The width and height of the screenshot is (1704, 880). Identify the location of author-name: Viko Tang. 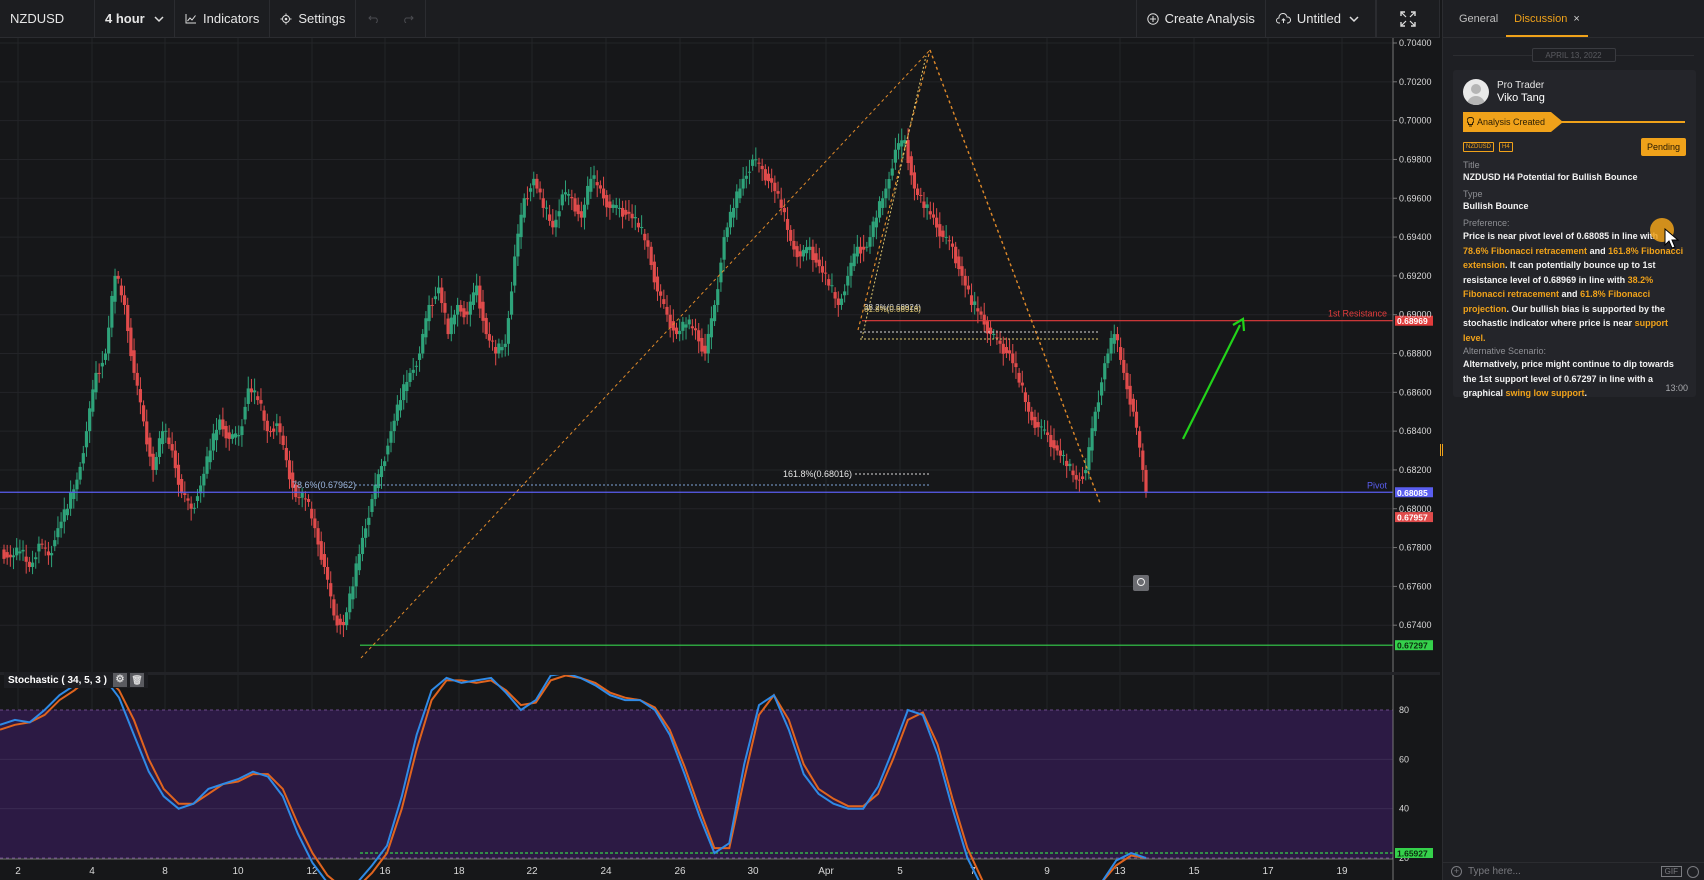
(1521, 98).